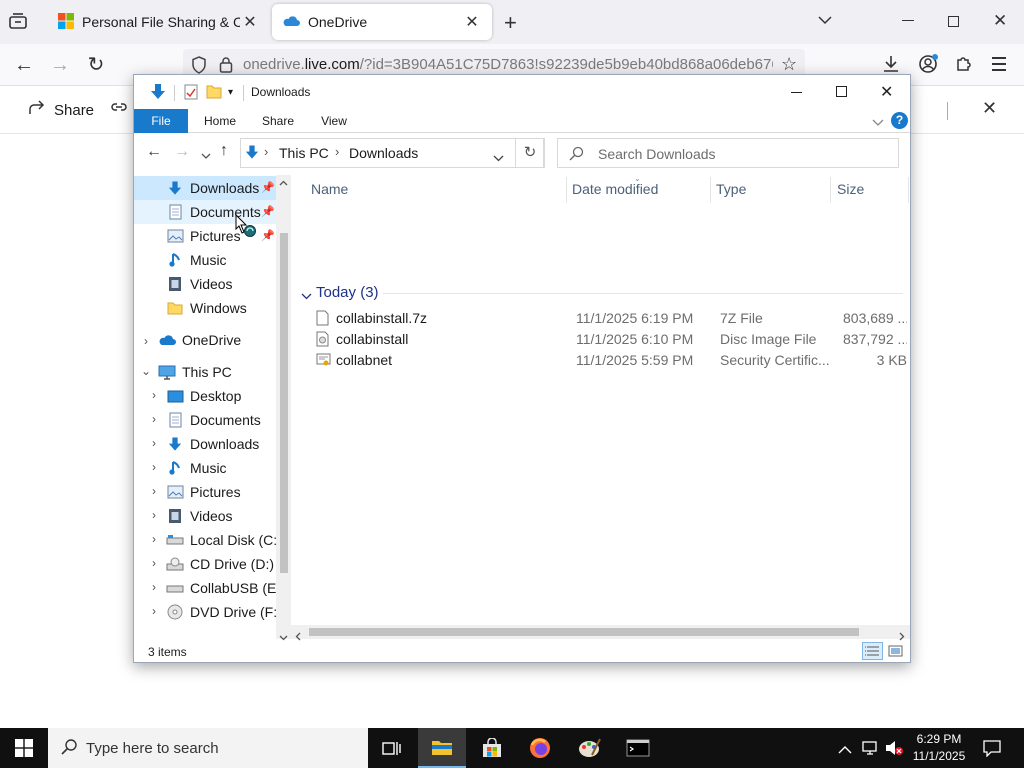 The width and height of the screenshot is (1024, 768). I want to click on microsoft-store-icon, so click(492, 748).